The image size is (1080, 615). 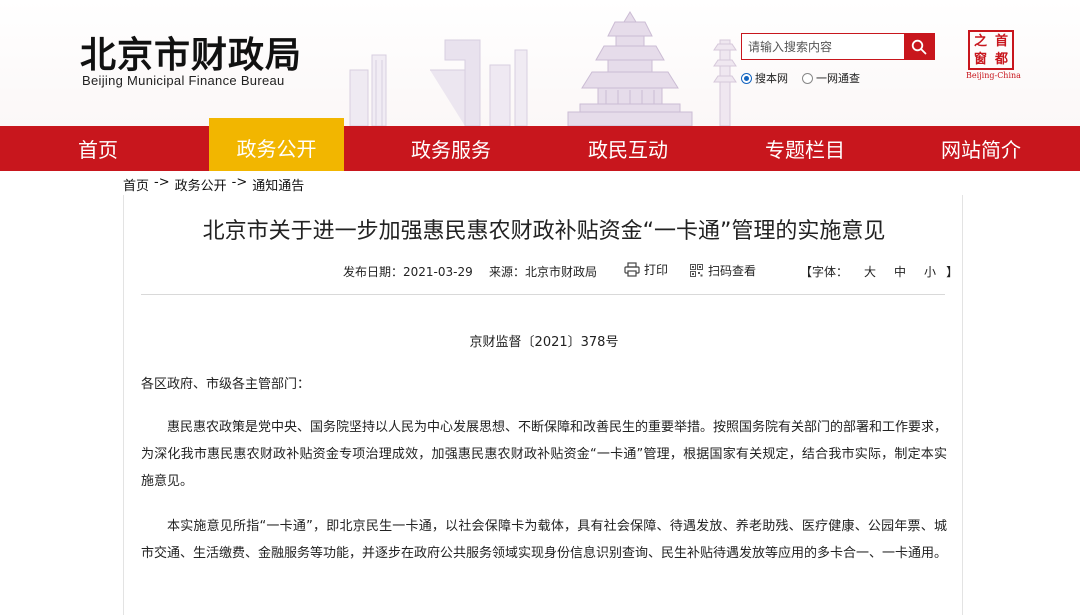 I want to click on scope-site-option: 搜本网, so click(x=764, y=78).